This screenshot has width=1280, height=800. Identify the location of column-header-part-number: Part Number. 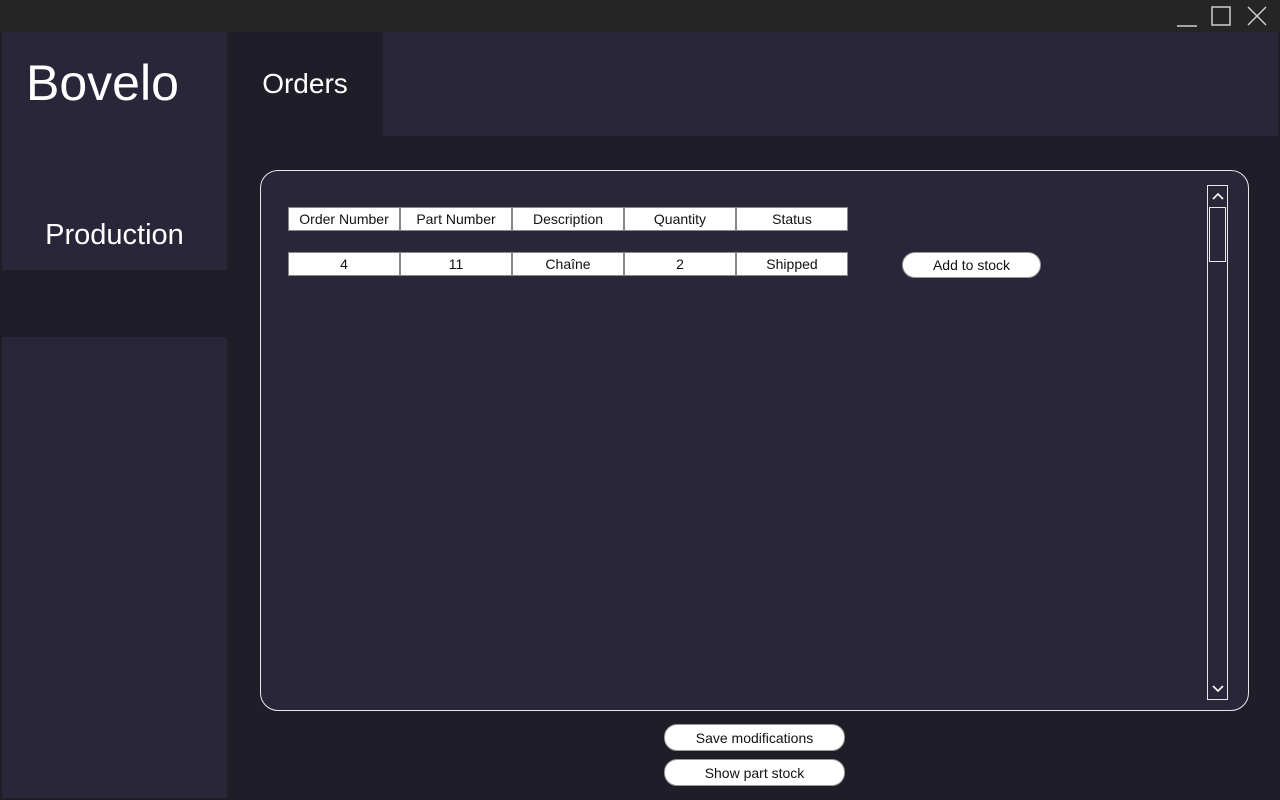
(456, 219).